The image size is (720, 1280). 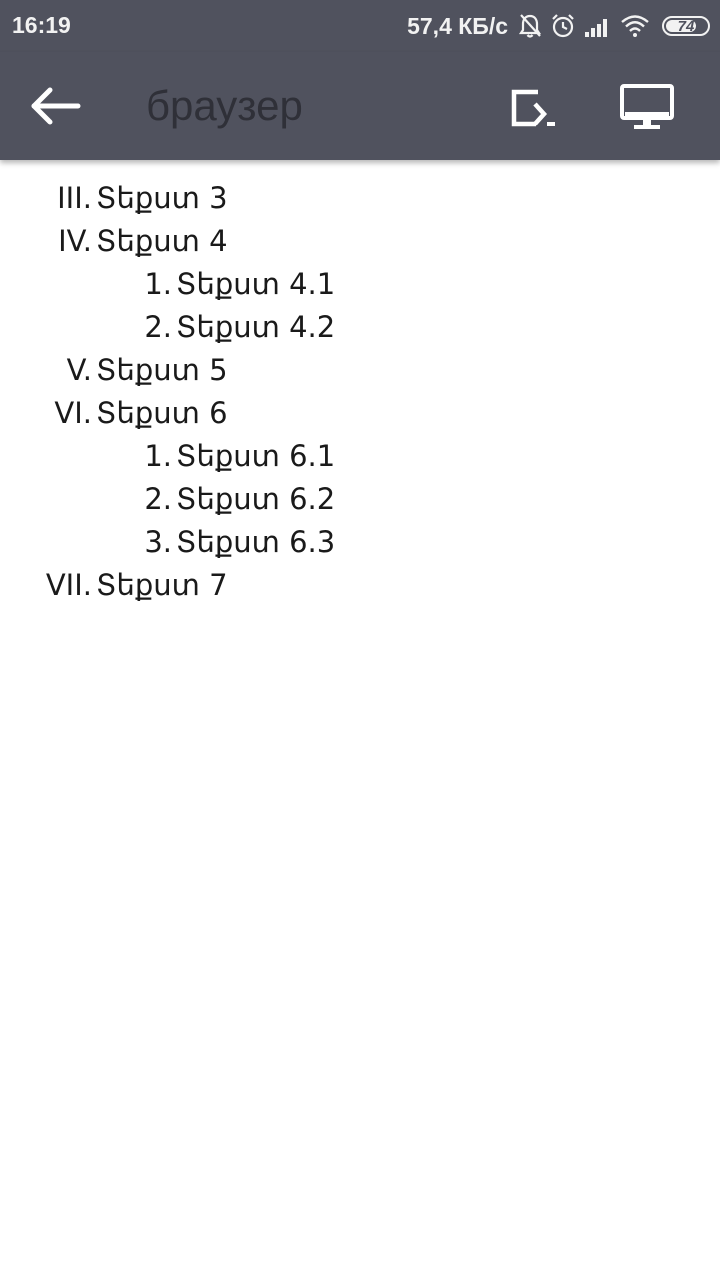 I want to click on list-item-text: Տեքստ 3, so click(x=162, y=198).